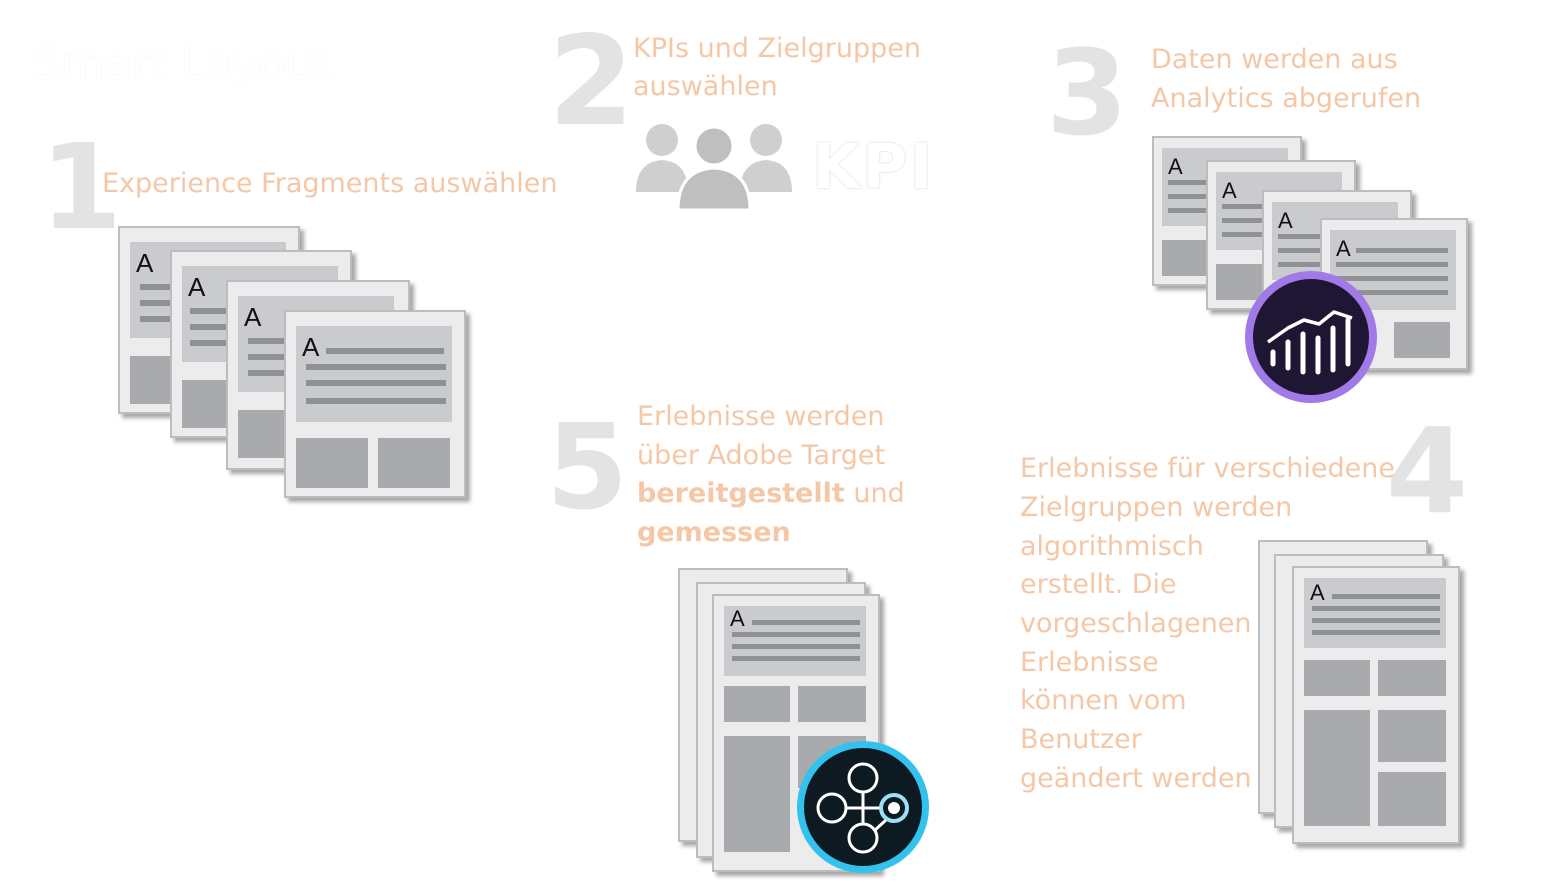  Describe the element at coordinates (1112, 546) in the screenshot. I see `step-4-line: algorithmisch` at that location.